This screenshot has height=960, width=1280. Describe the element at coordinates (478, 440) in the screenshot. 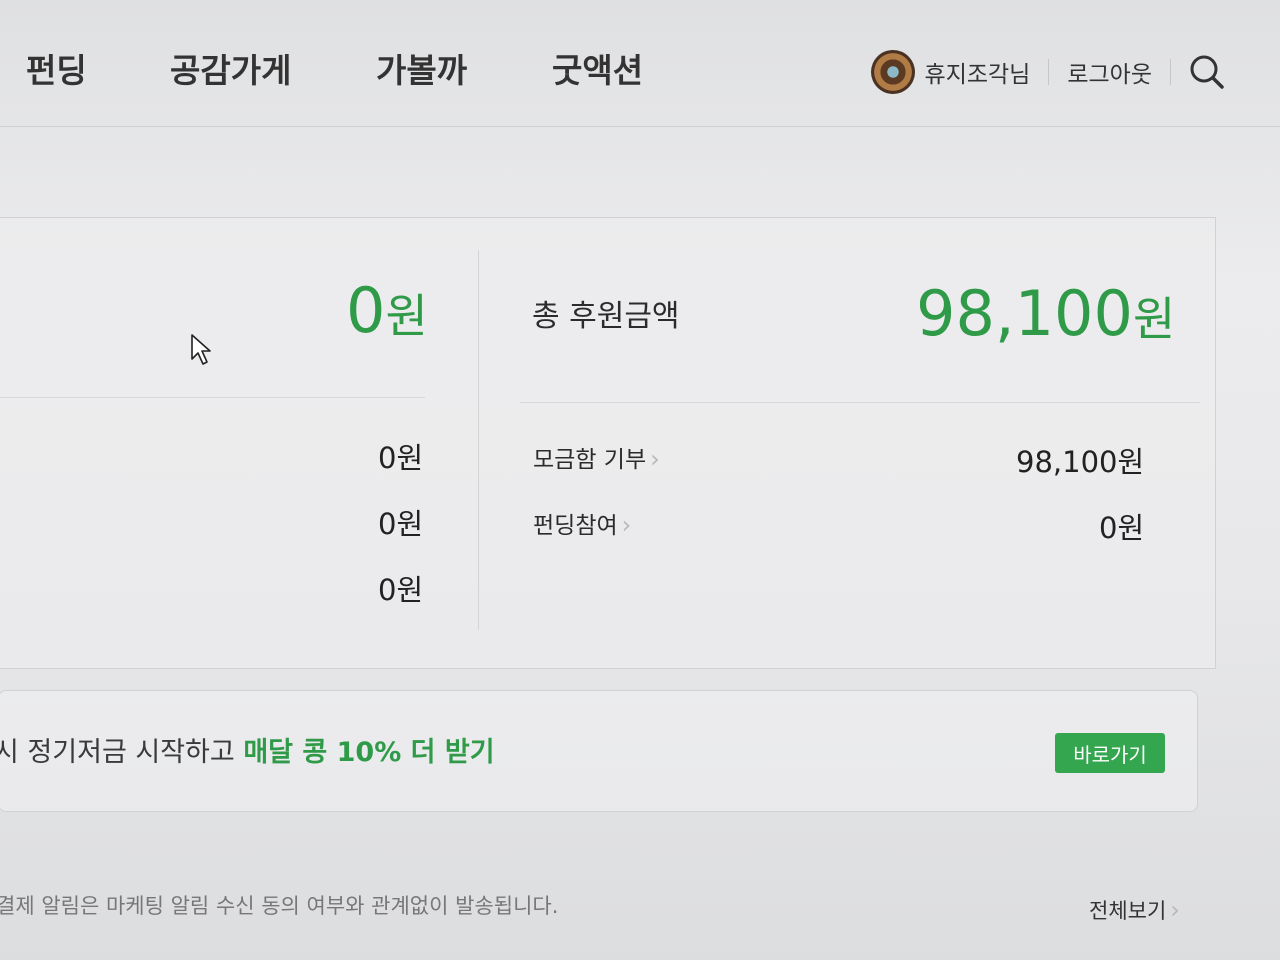

I see `column-divider` at that location.